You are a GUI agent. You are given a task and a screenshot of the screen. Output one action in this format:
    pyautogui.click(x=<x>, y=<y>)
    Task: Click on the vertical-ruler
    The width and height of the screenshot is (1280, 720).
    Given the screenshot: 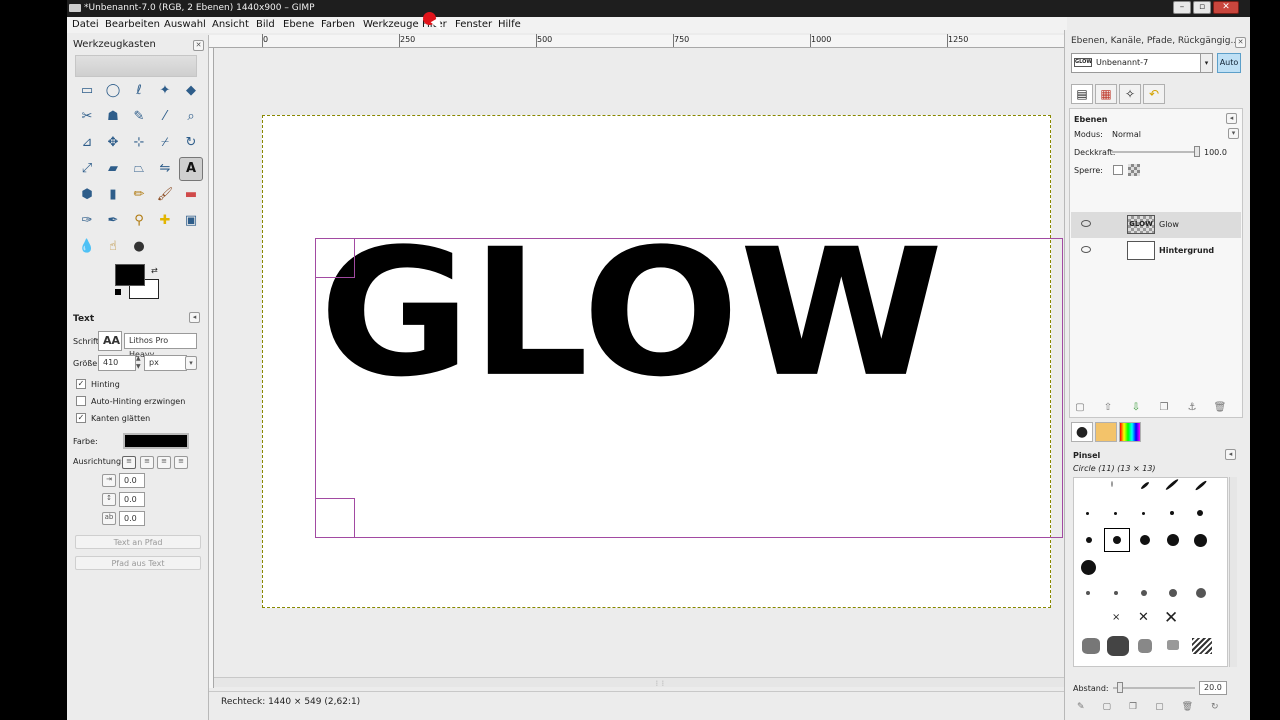 What is the action you would take?
    pyautogui.click(x=211, y=368)
    